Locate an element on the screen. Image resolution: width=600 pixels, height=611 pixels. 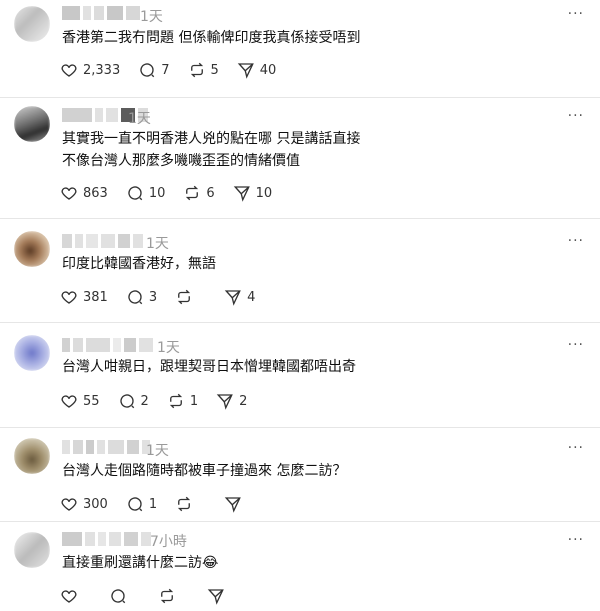
like-button: 863 is located at coordinates (84, 193).